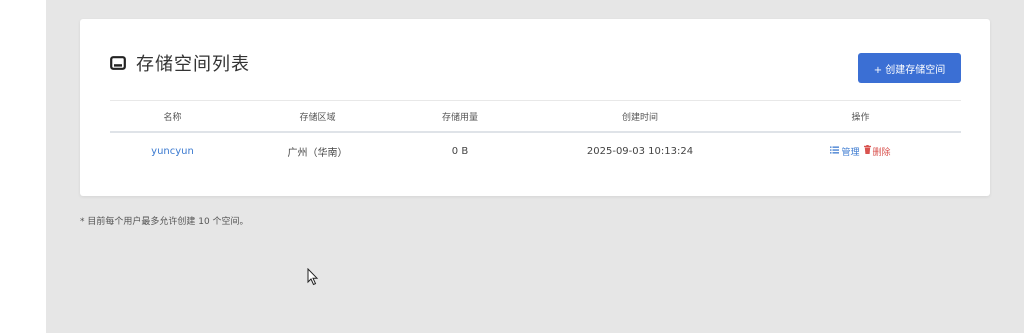 Image resolution: width=1024 pixels, height=333 pixels. Describe the element at coordinates (118, 63) in the screenshot. I see `storage-box-icon` at that location.